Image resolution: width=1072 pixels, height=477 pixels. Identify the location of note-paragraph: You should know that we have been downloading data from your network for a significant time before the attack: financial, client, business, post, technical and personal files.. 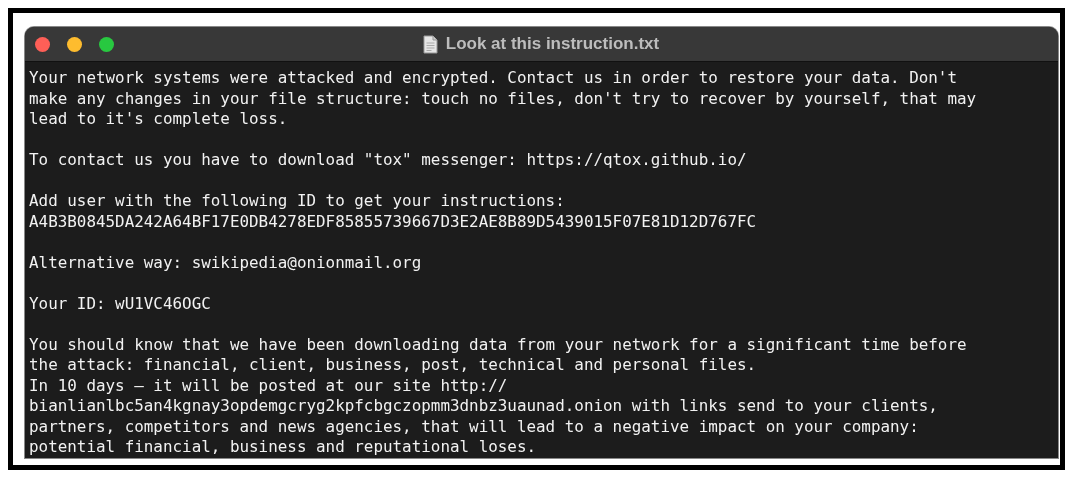
(498, 355).